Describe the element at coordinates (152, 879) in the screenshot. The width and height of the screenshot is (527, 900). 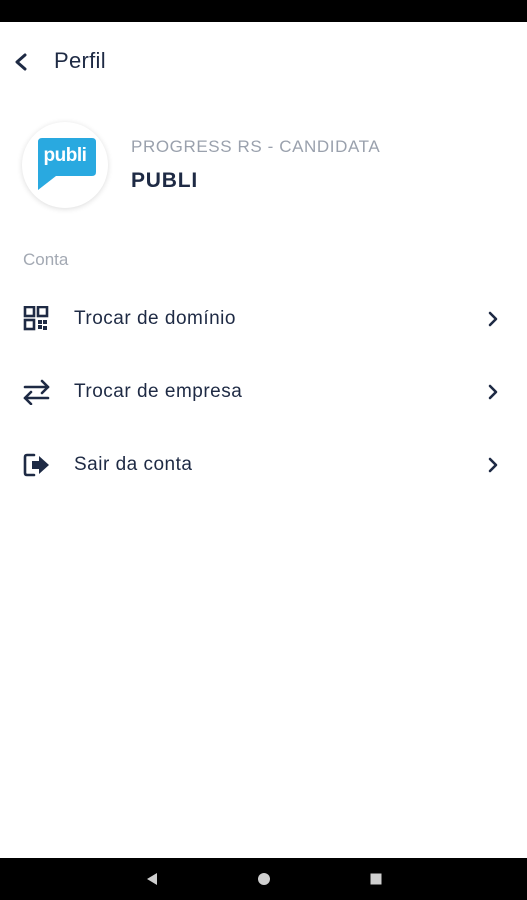
I see `back-triangle-icon` at that location.